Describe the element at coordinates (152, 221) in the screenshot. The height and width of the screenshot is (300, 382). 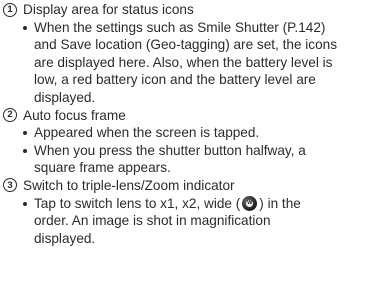
I see `text-line: order. An image is shot in magnification` at that location.